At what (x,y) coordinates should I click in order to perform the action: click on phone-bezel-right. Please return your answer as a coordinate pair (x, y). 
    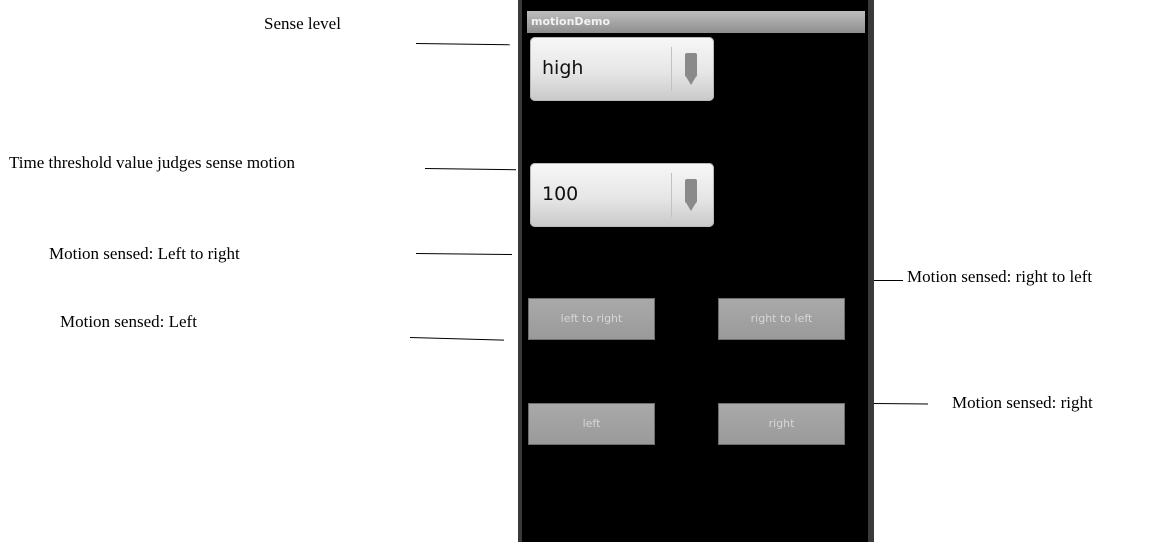
    Looking at the image, I should click on (871, 271).